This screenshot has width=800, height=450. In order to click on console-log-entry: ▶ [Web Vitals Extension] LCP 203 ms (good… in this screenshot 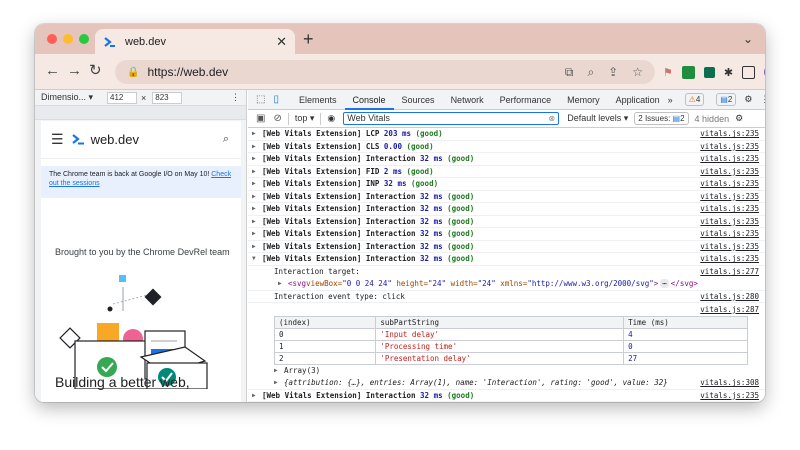, I will do `click(506, 134)`.